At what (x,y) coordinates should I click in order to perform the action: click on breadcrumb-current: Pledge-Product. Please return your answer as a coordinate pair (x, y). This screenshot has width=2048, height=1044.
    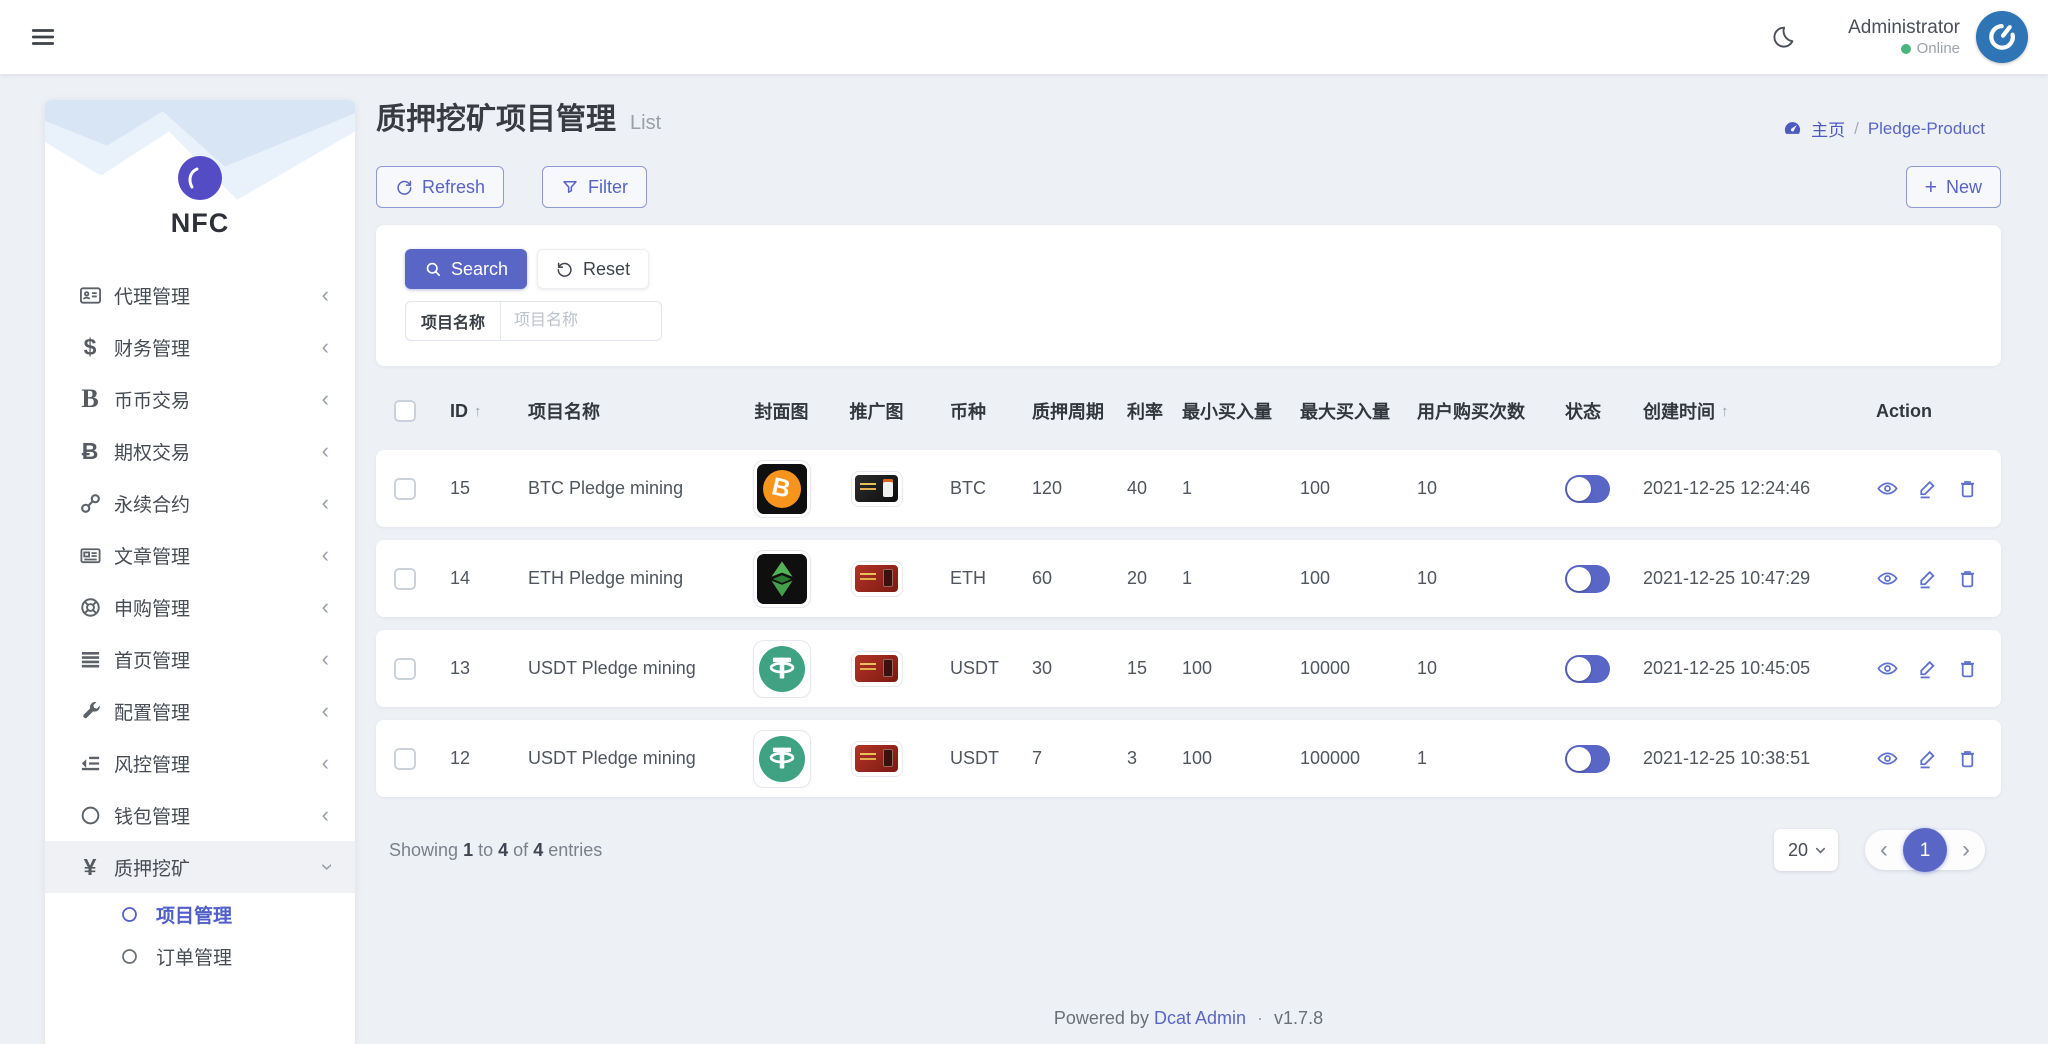
    Looking at the image, I should click on (1926, 128).